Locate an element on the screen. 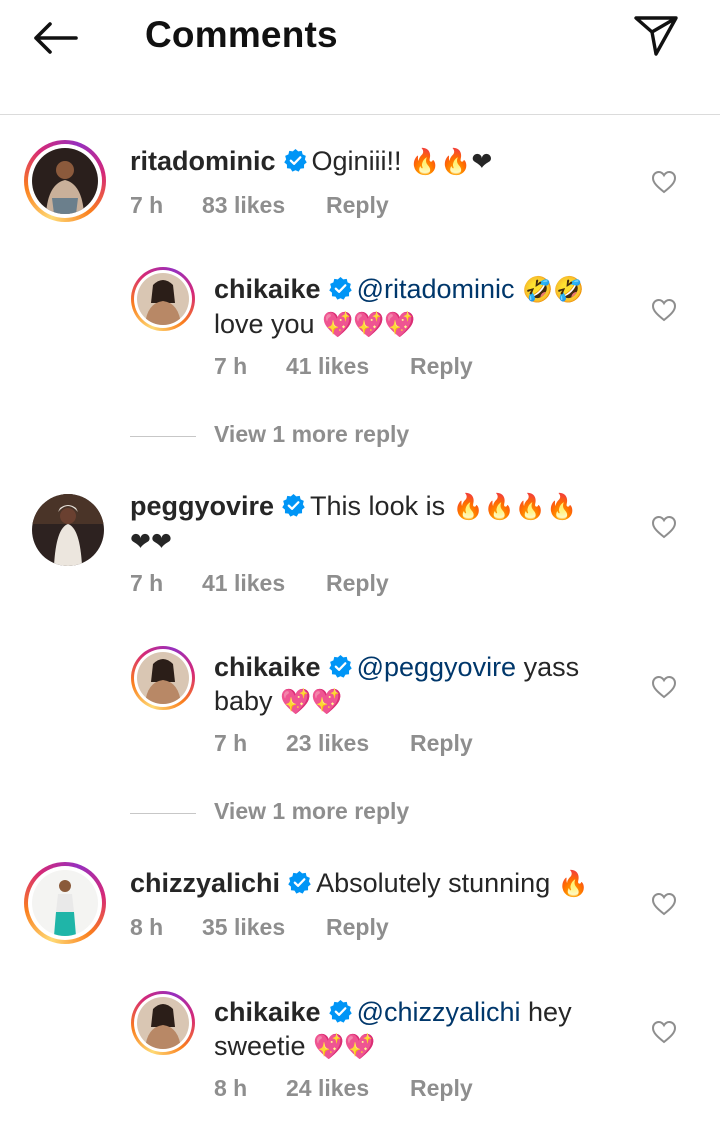  comment-meta: 8 h 35 likes Reply is located at coordinates (259, 927).